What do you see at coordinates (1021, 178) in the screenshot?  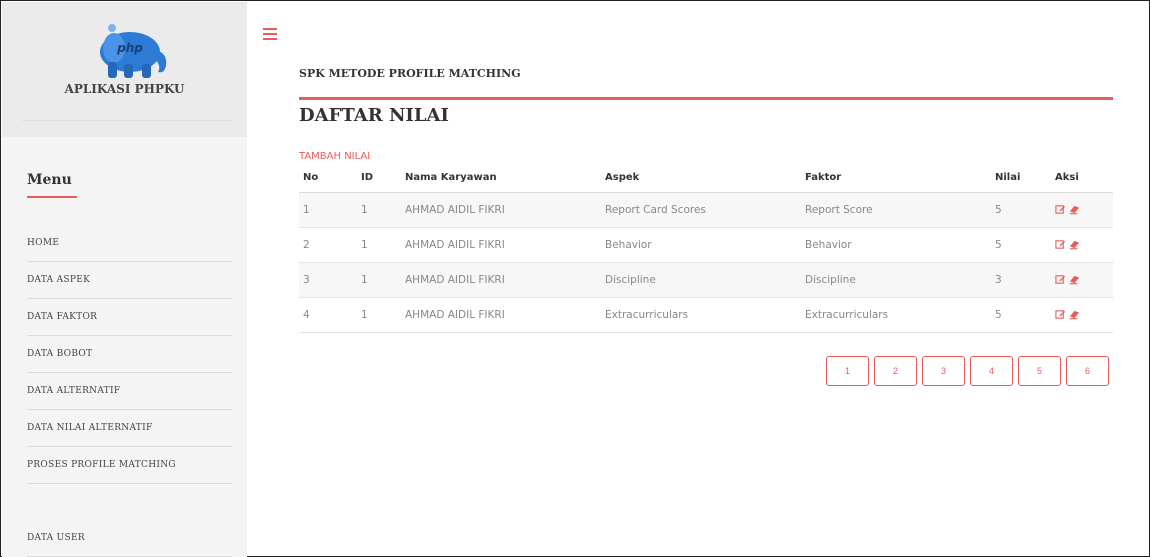 I see `column-header-nilai: Nilai` at bounding box center [1021, 178].